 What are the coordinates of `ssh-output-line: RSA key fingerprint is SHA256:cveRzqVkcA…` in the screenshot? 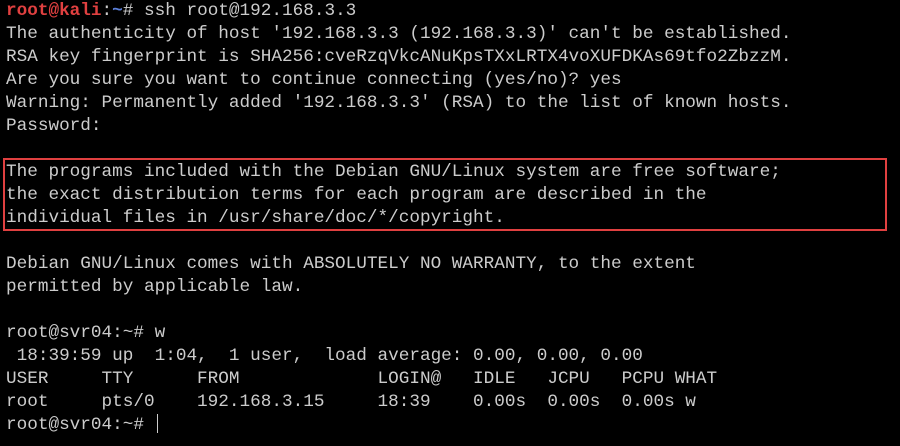 It's located at (399, 57).